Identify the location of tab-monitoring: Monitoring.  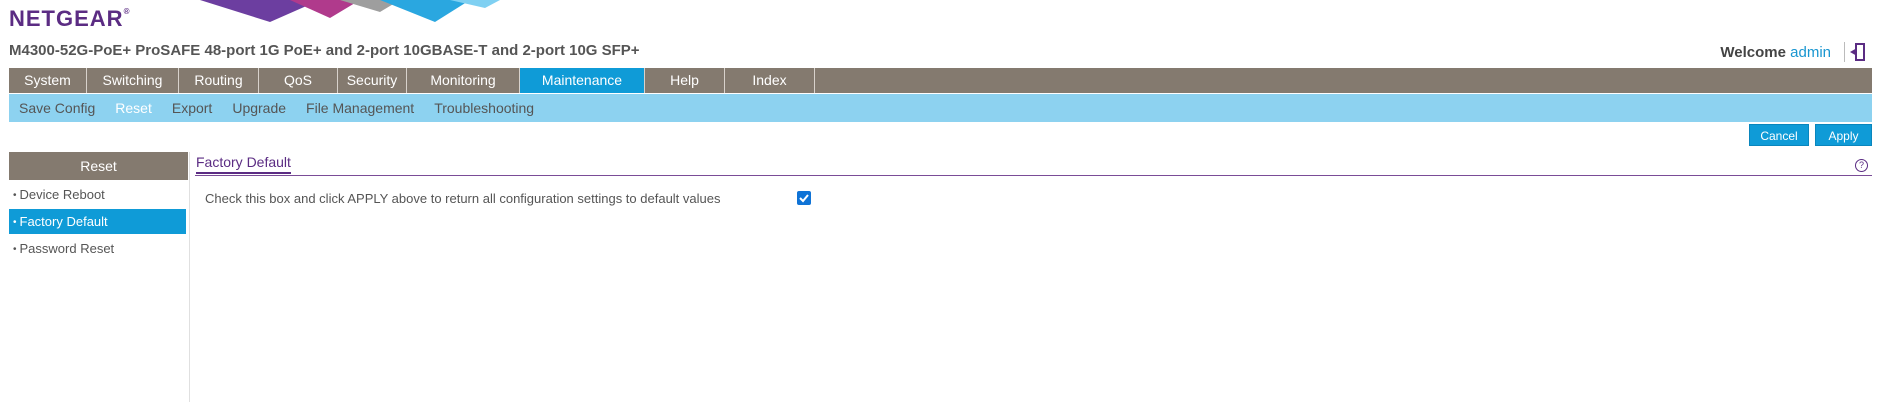
(463, 80).